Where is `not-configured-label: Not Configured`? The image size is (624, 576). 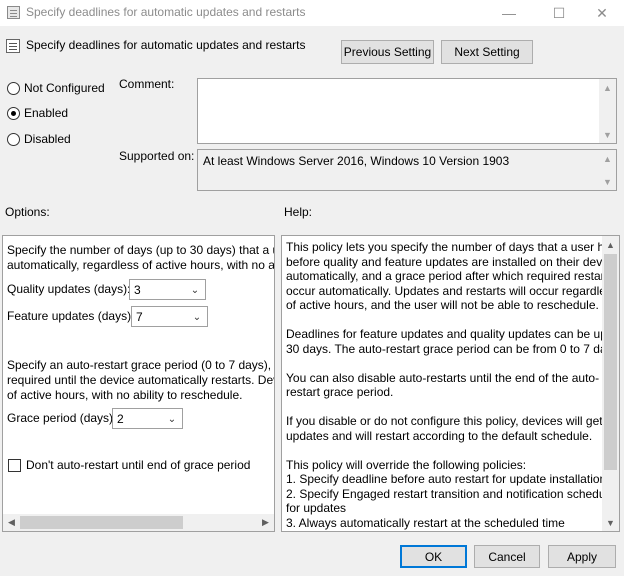 not-configured-label: Not Configured is located at coordinates (64, 88).